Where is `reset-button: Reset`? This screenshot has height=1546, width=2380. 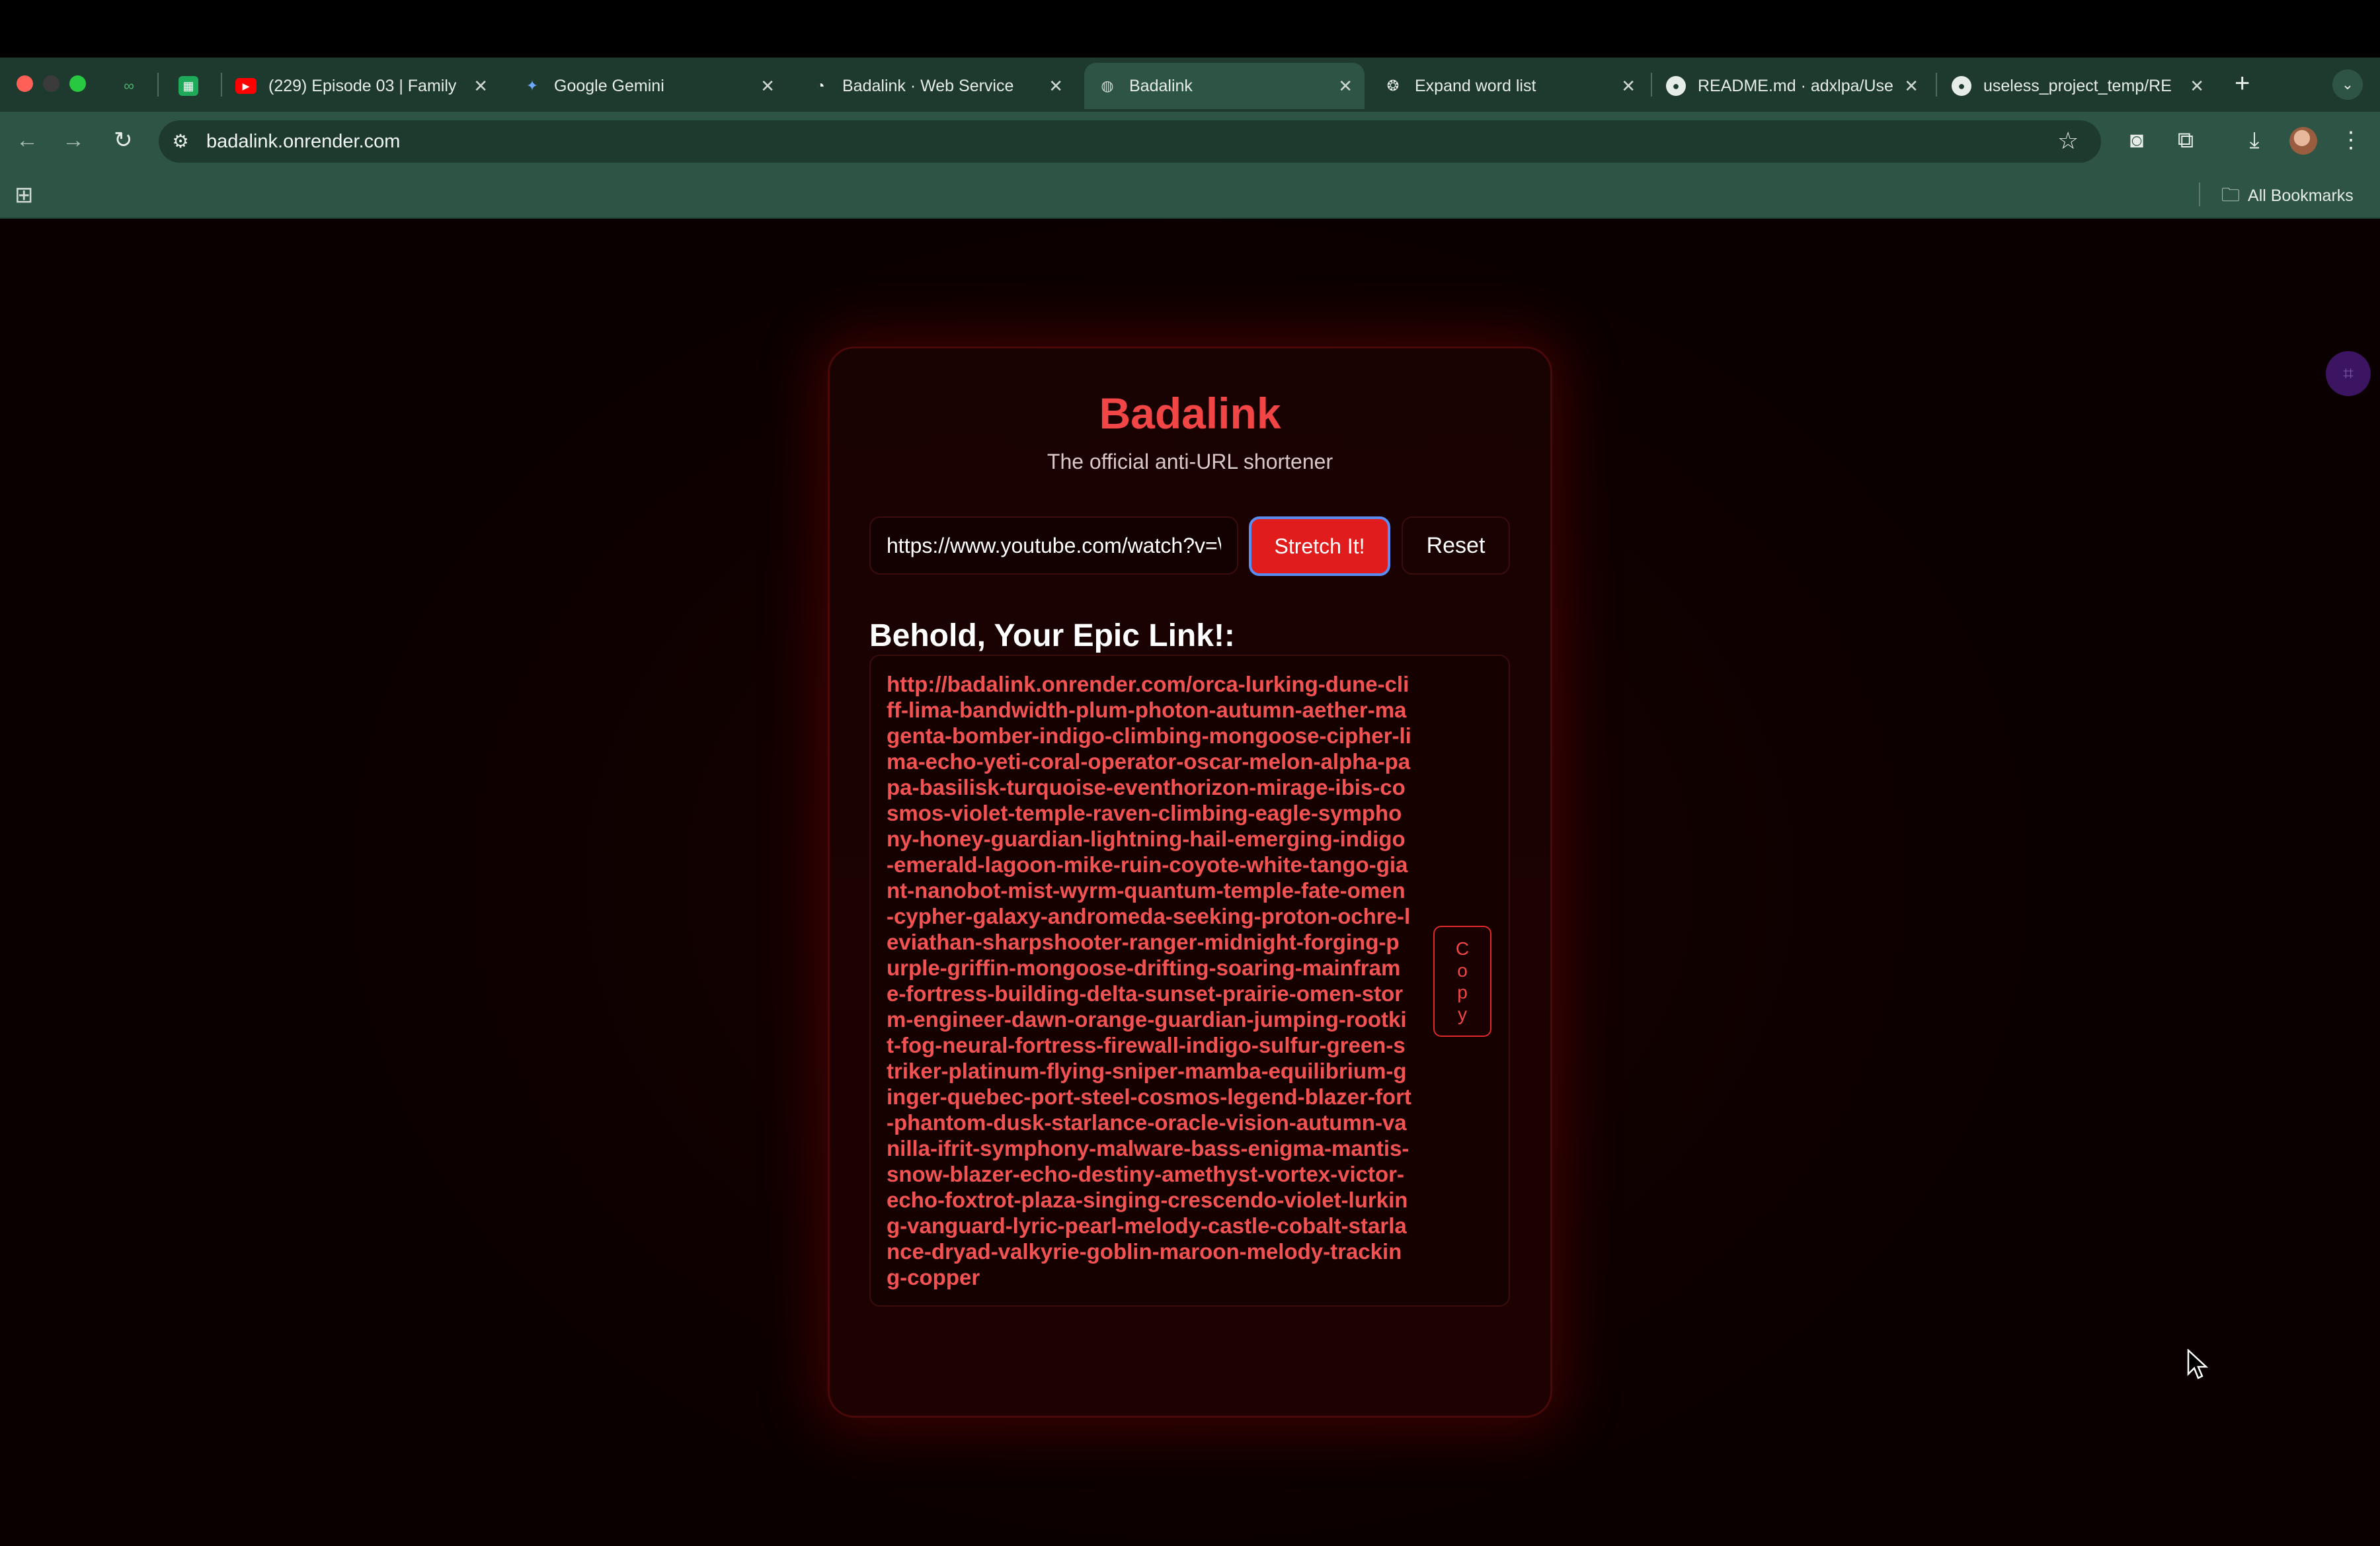
reset-button: Reset is located at coordinates (1456, 545).